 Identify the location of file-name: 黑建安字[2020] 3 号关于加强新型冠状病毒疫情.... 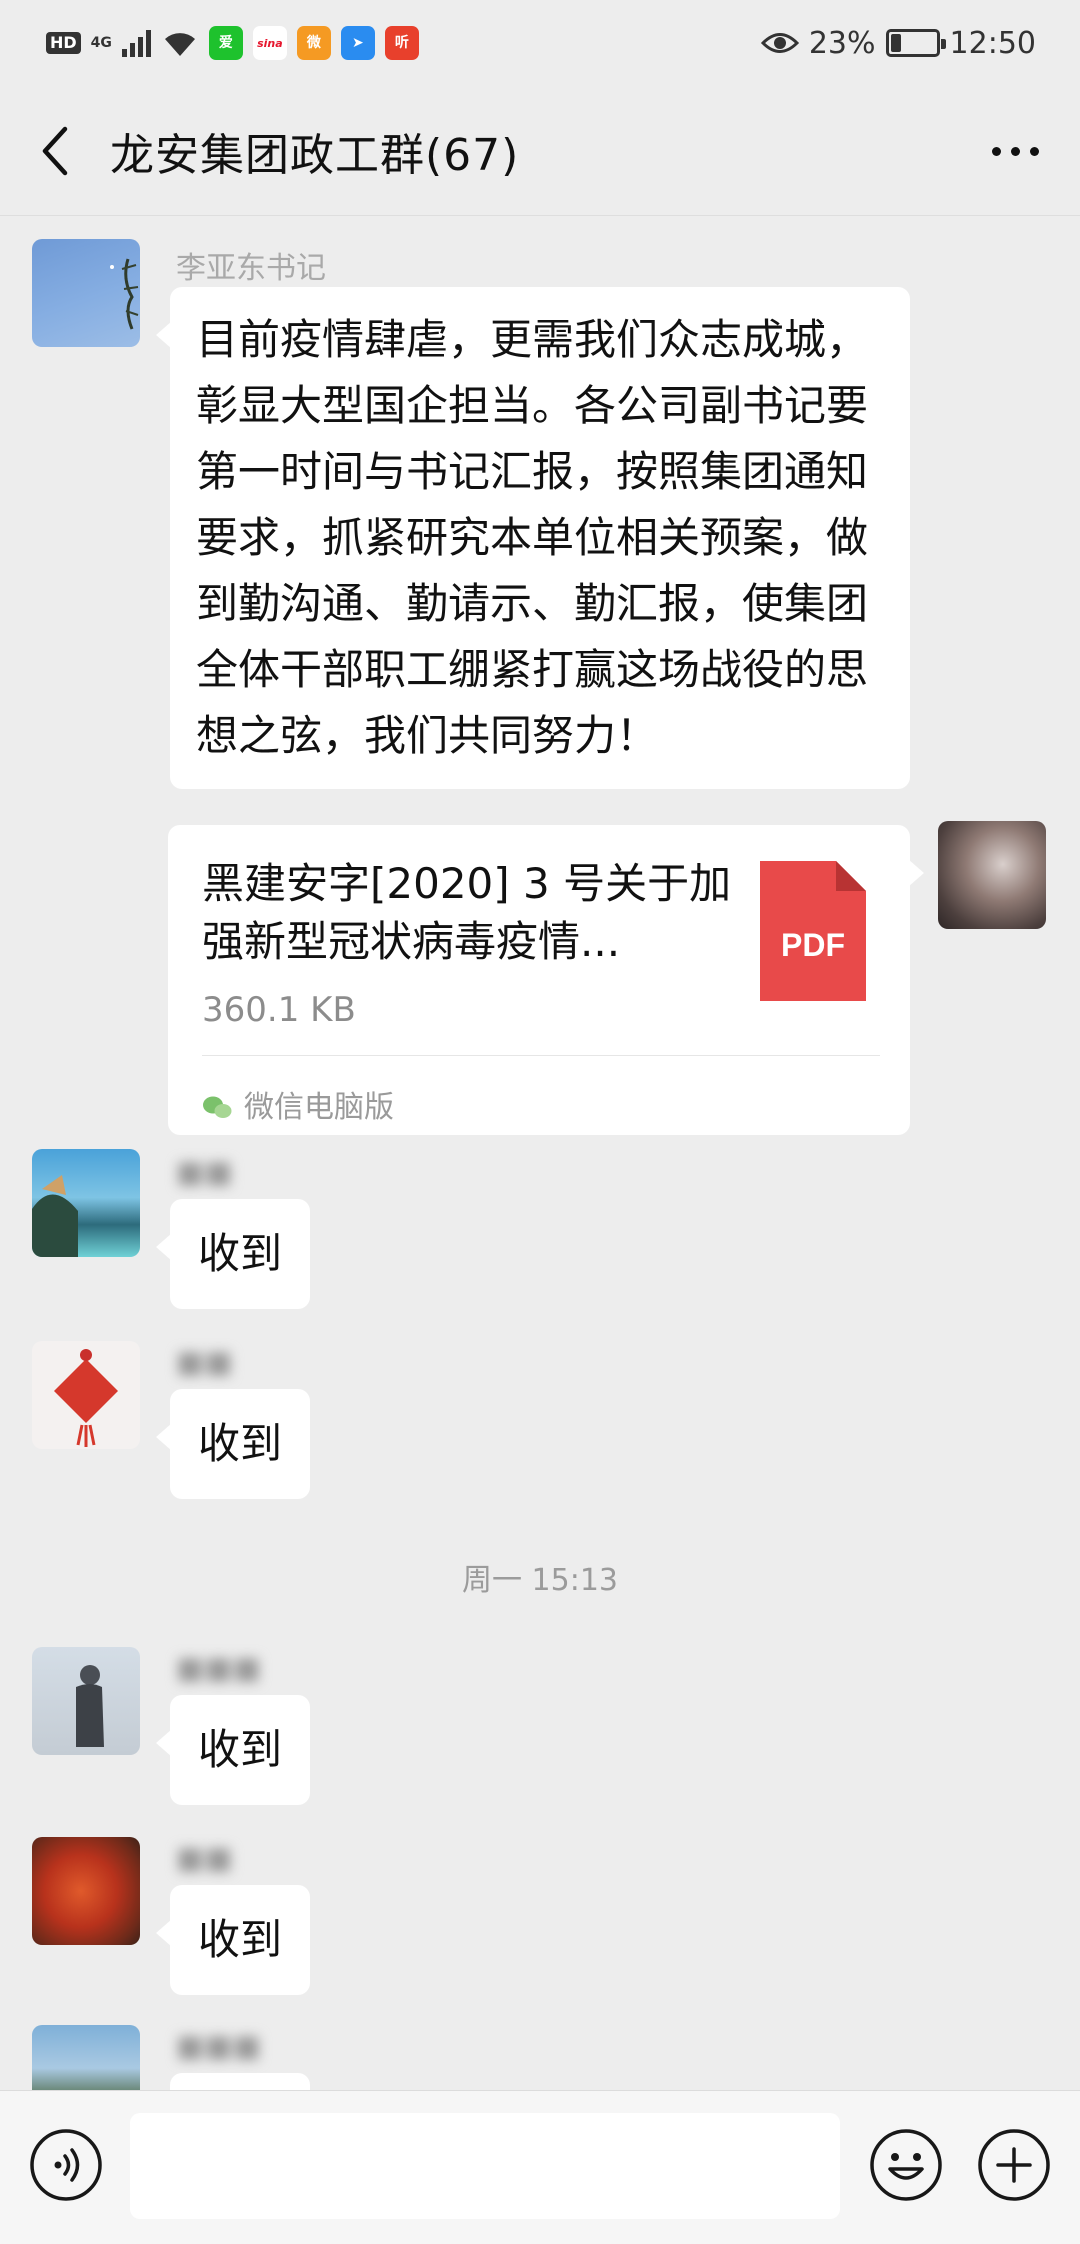
(467, 912).